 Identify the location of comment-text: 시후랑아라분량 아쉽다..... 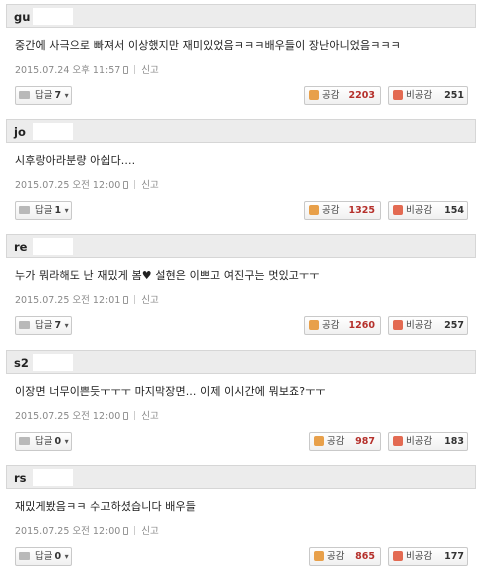
(75, 160).